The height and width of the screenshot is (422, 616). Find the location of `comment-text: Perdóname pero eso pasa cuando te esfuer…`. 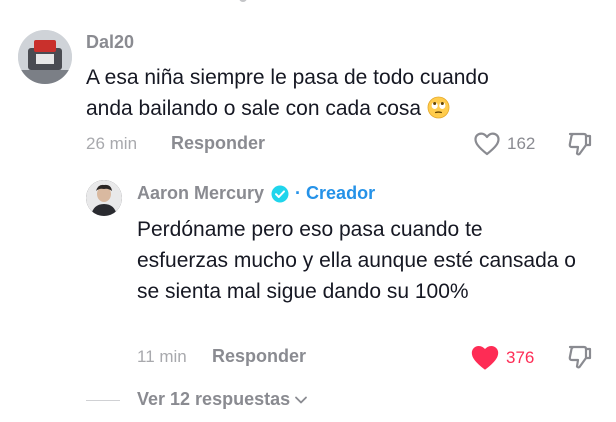

comment-text: Perdóname pero eso pasa cuando te esfuer… is located at coordinates (356, 260).